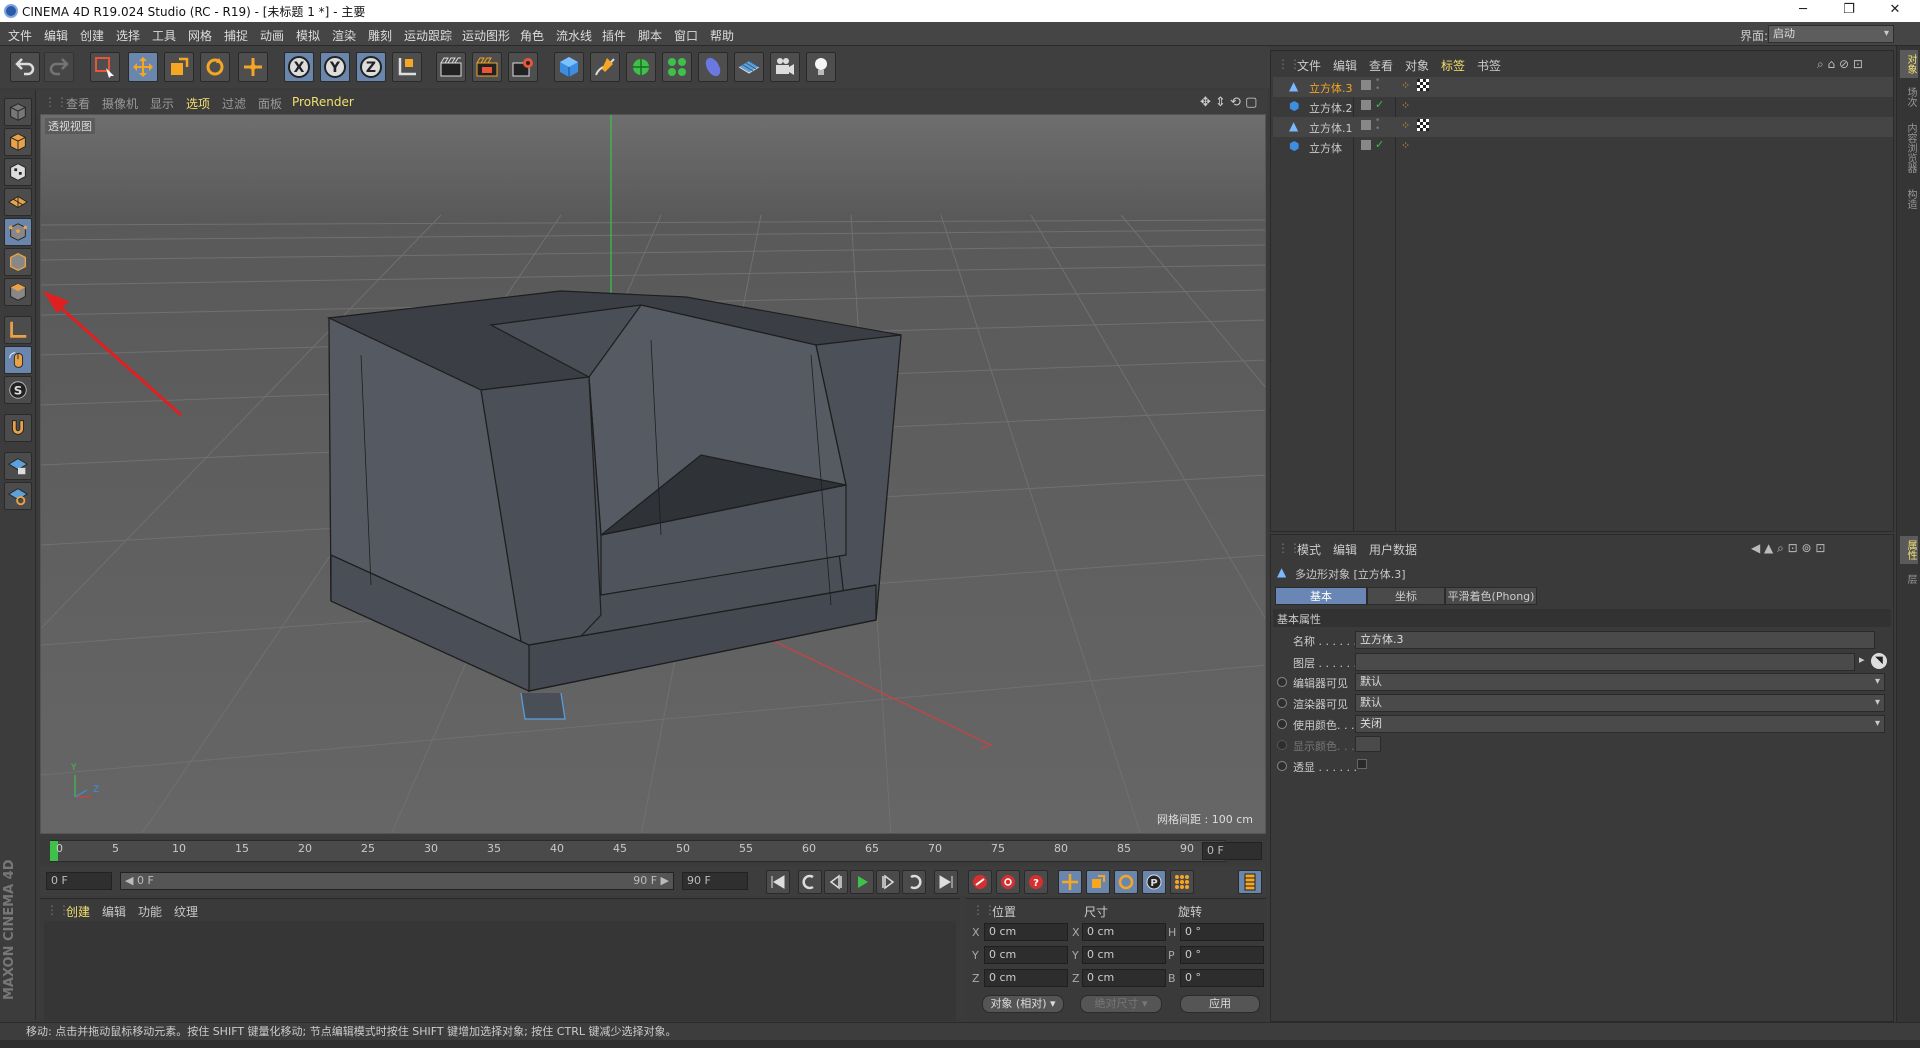  Describe the element at coordinates (914, 882) in the screenshot. I see `next-key-button` at that location.